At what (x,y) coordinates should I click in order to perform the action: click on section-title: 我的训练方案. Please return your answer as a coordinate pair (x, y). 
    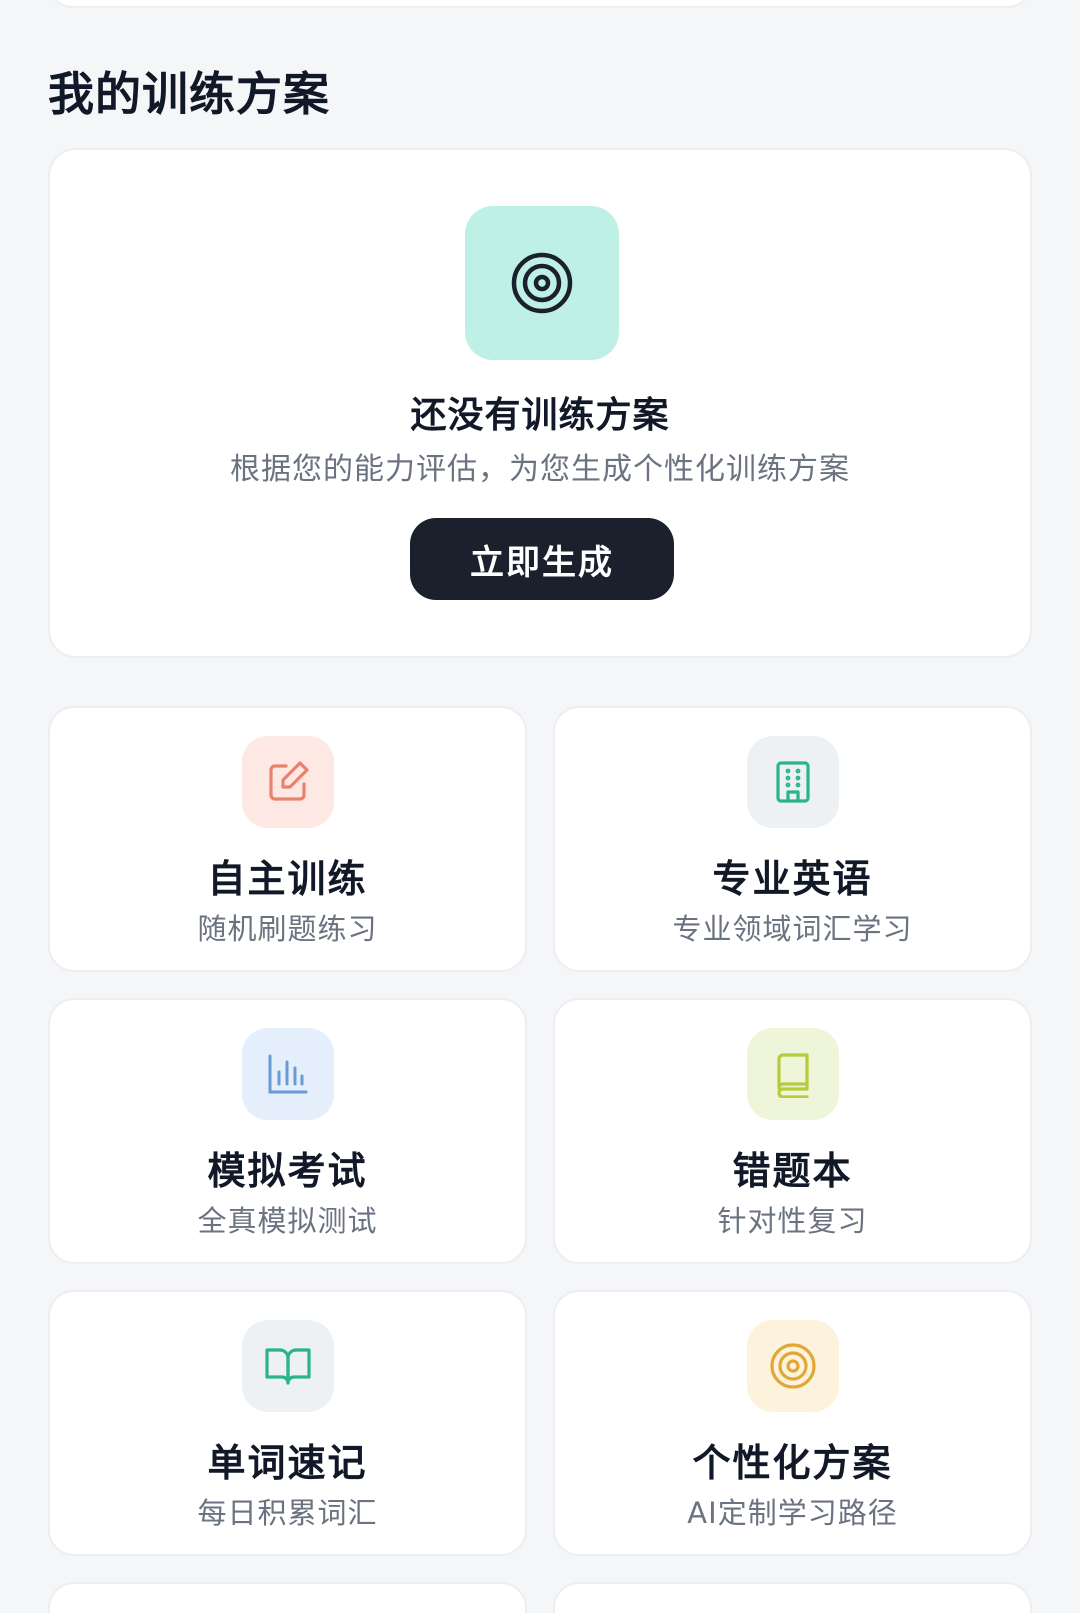
    Looking at the image, I should click on (189, 94).